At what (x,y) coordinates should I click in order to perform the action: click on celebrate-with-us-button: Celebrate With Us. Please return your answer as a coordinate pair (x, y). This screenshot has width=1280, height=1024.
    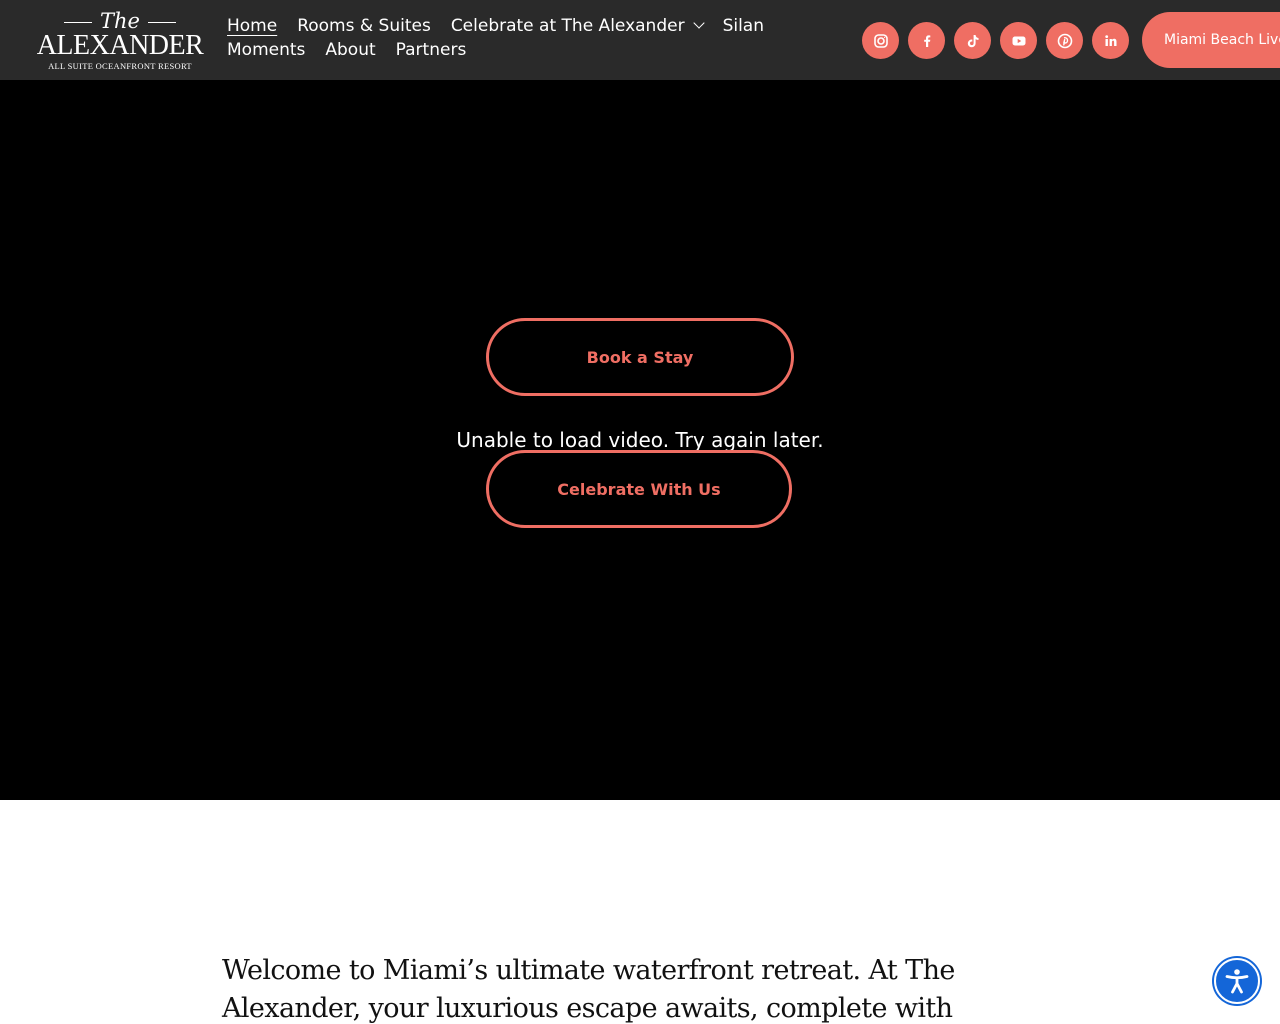
    Looking at the image, I should click on (639, 489).